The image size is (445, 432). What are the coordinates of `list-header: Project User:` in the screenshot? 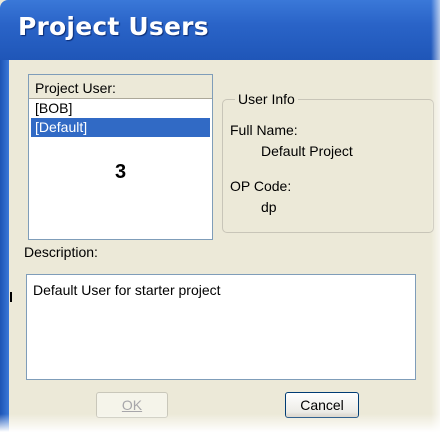 It's located at (120, 87).